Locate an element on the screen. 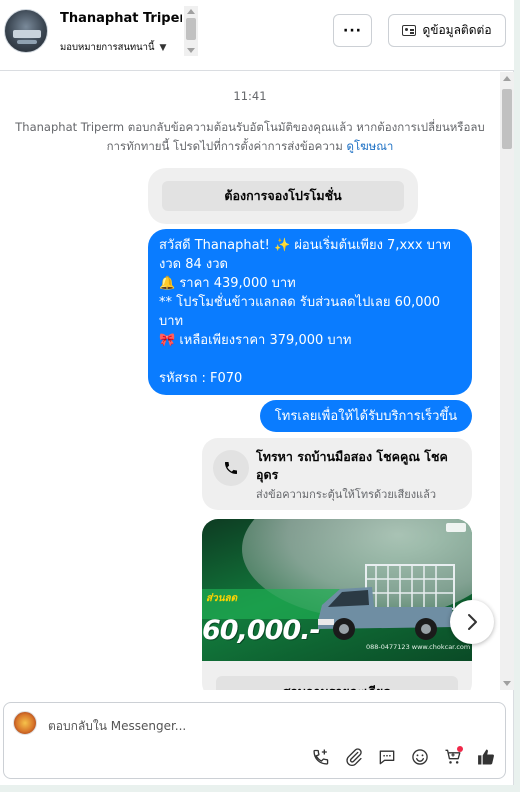  phone-icon is located at coordinates (231, 468).